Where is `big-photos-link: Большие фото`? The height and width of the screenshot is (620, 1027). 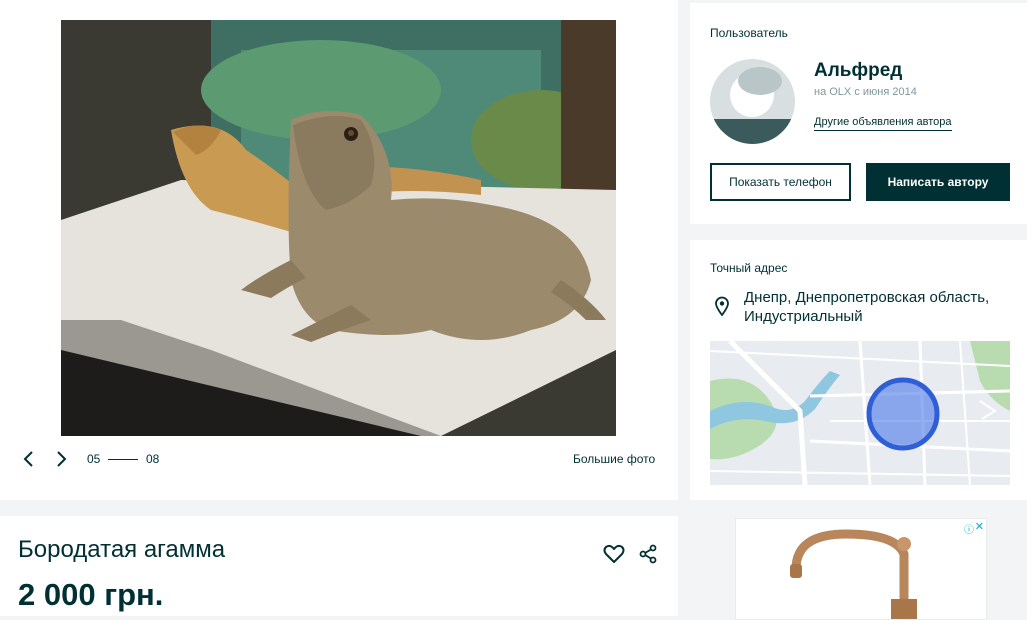
big-photos-link: Большие фото is located at coordinates (614, 459).